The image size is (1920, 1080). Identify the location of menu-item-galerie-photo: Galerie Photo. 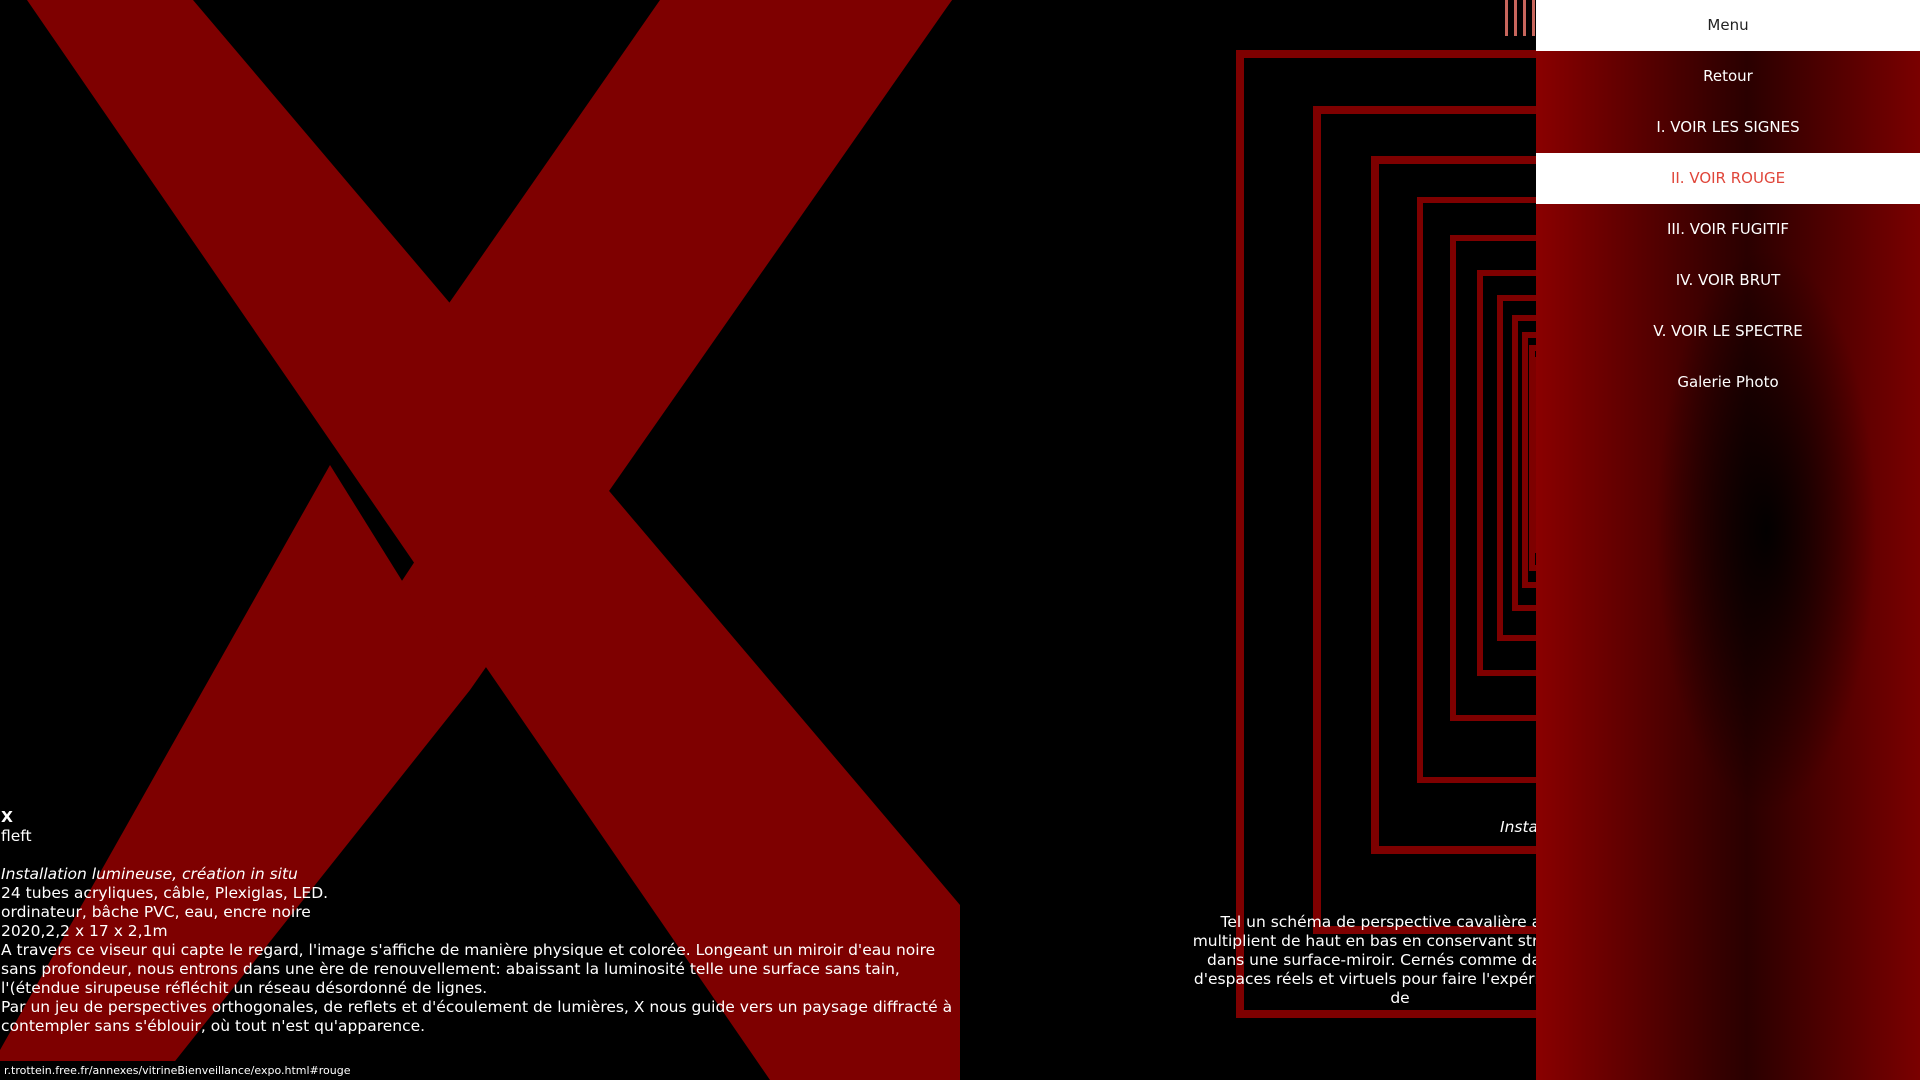
(1728, 382).